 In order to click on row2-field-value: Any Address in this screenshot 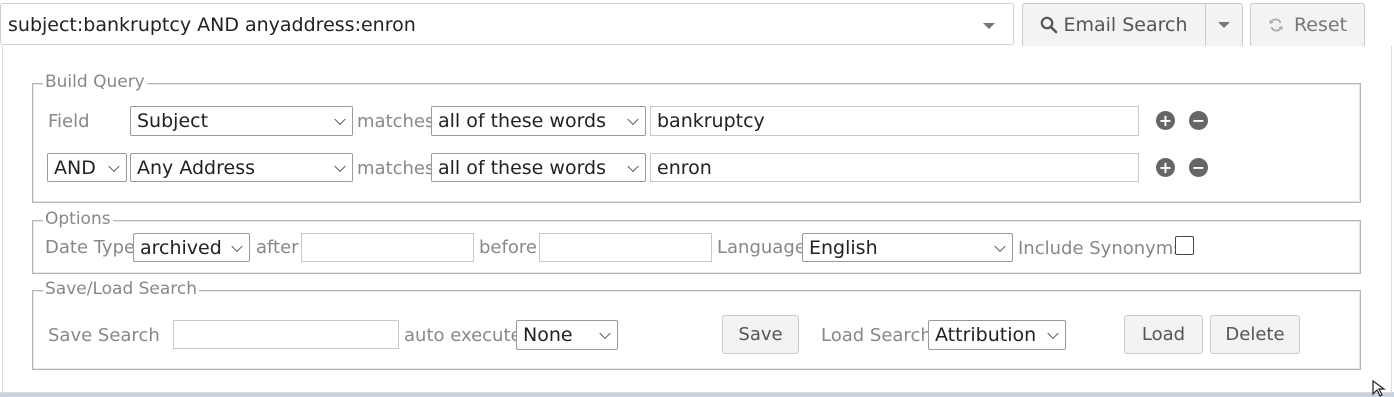, I will do `click(196, 167)`.